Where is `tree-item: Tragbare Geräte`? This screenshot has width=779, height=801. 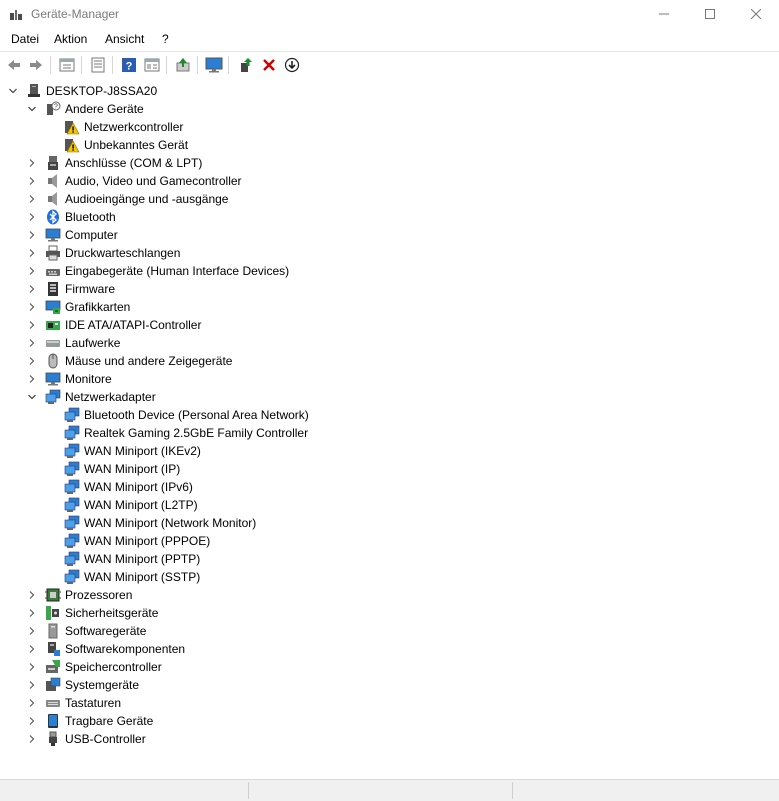
tree-item: Tragbare Geräte is located at coordinates (99, 721).